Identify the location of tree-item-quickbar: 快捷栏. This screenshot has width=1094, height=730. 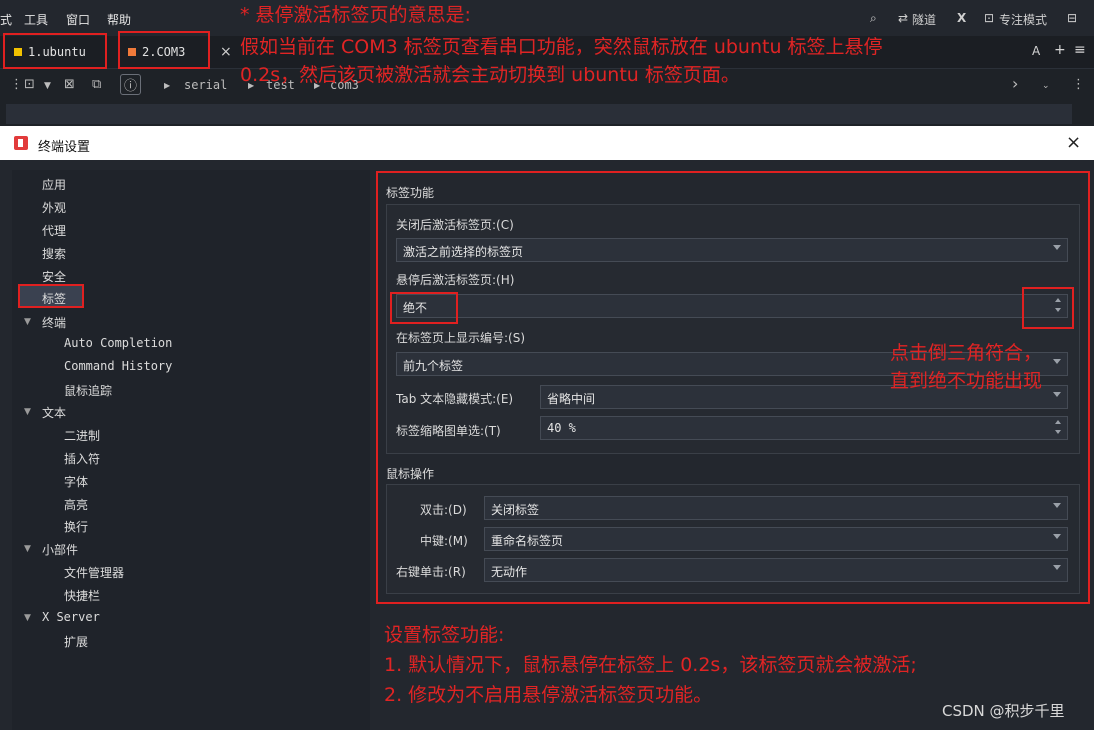
(82, 595).